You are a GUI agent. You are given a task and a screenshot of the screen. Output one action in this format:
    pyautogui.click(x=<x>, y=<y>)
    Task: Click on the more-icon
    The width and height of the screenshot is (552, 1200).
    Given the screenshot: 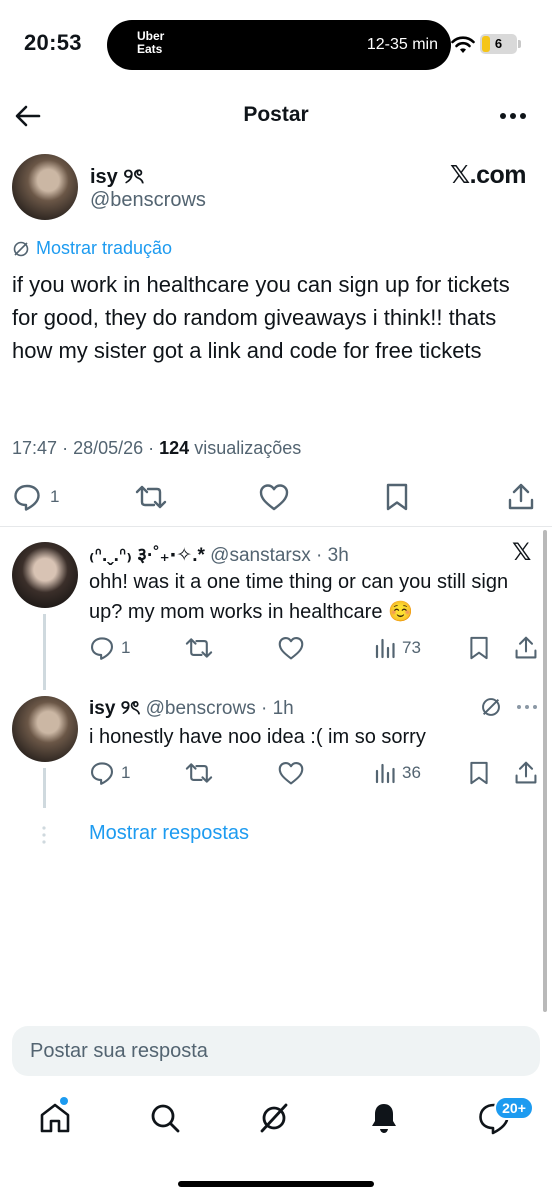 What is the action you would take?
    pyautogui.click(x=527, y=707)
    